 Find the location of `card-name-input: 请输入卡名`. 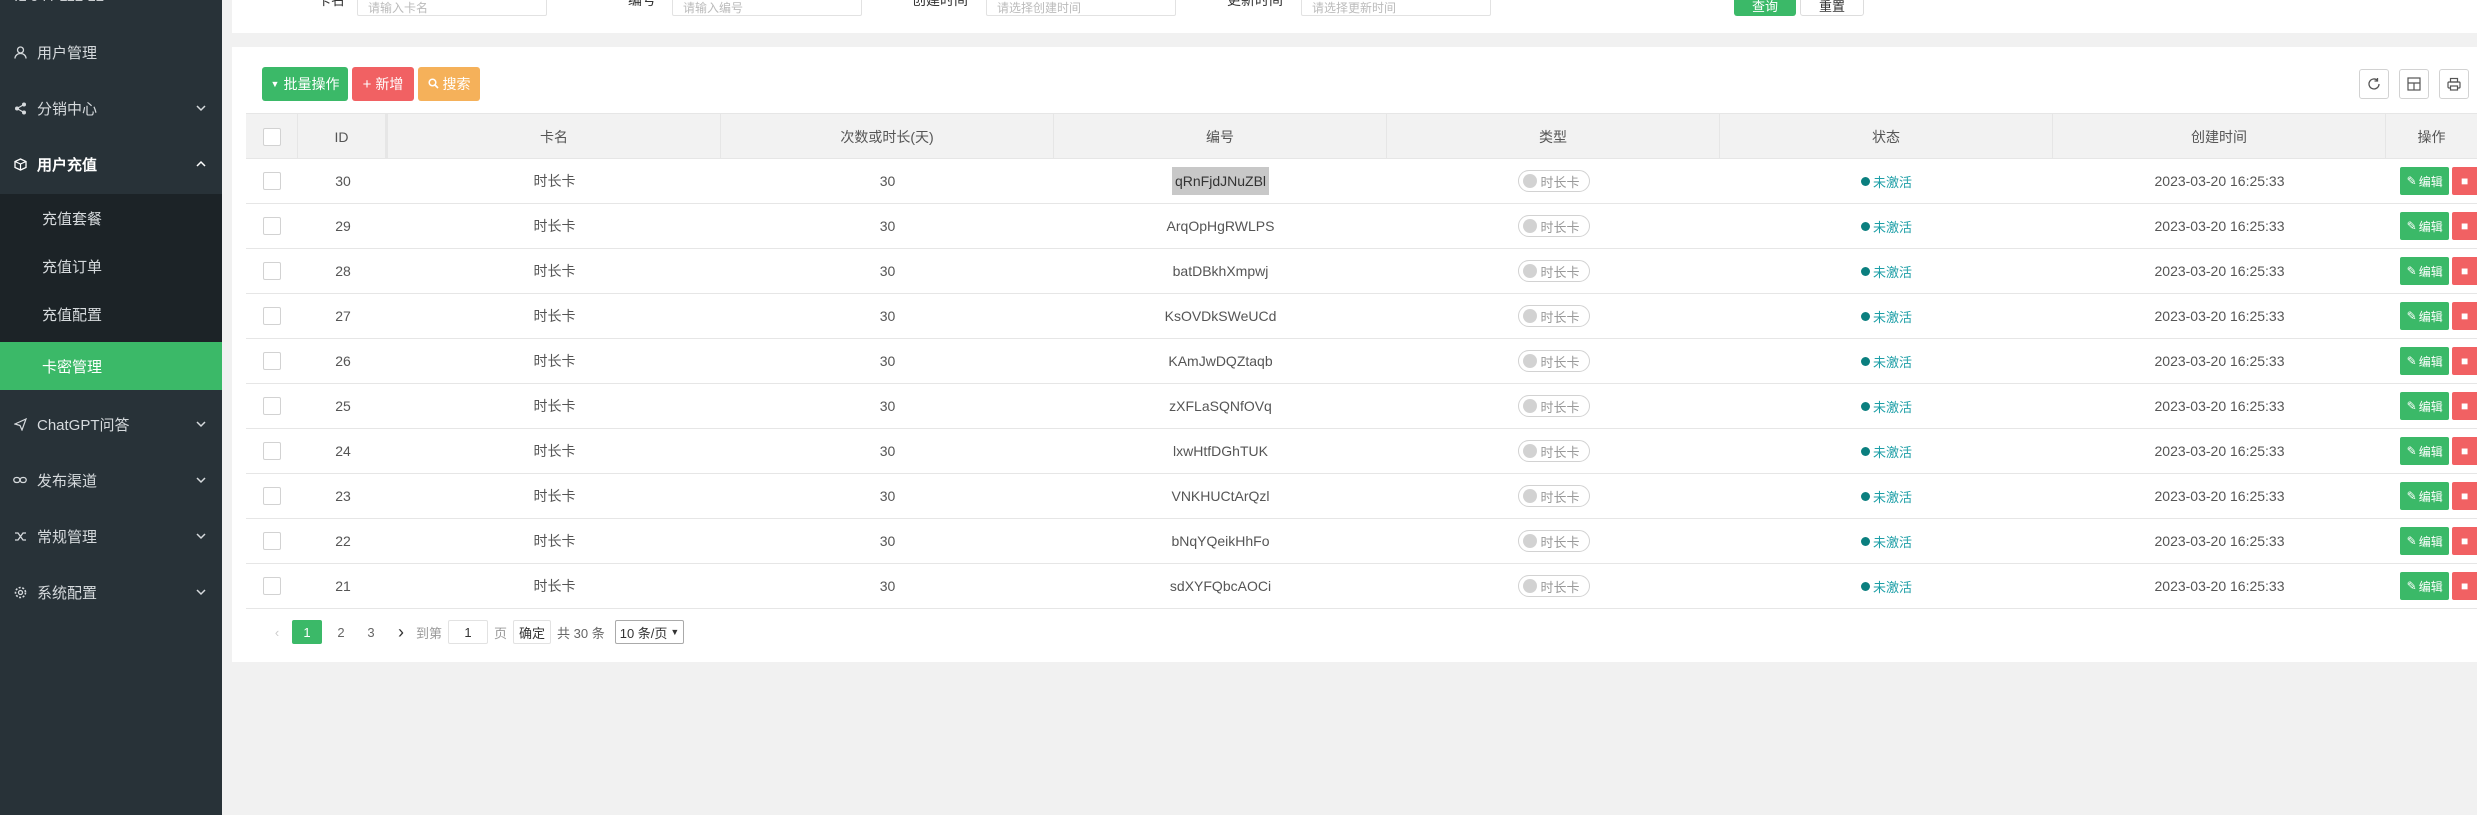

card-name-input: 请输入卡名 is located at coordinates (452, 8).